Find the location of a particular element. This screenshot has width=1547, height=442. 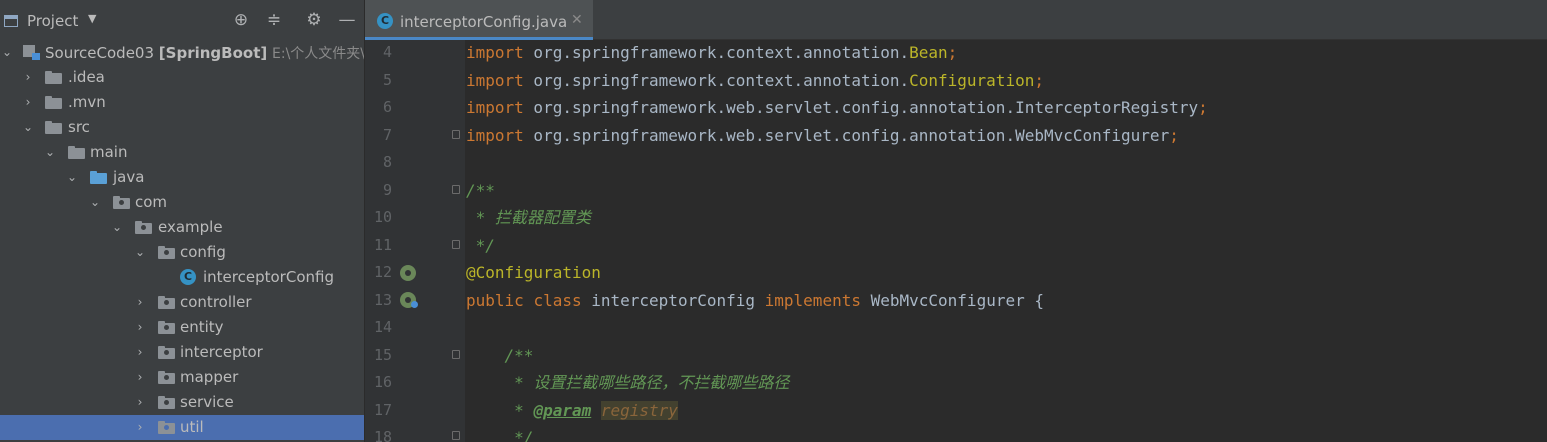

source-folder-icon is located at coordinates (98, 177).